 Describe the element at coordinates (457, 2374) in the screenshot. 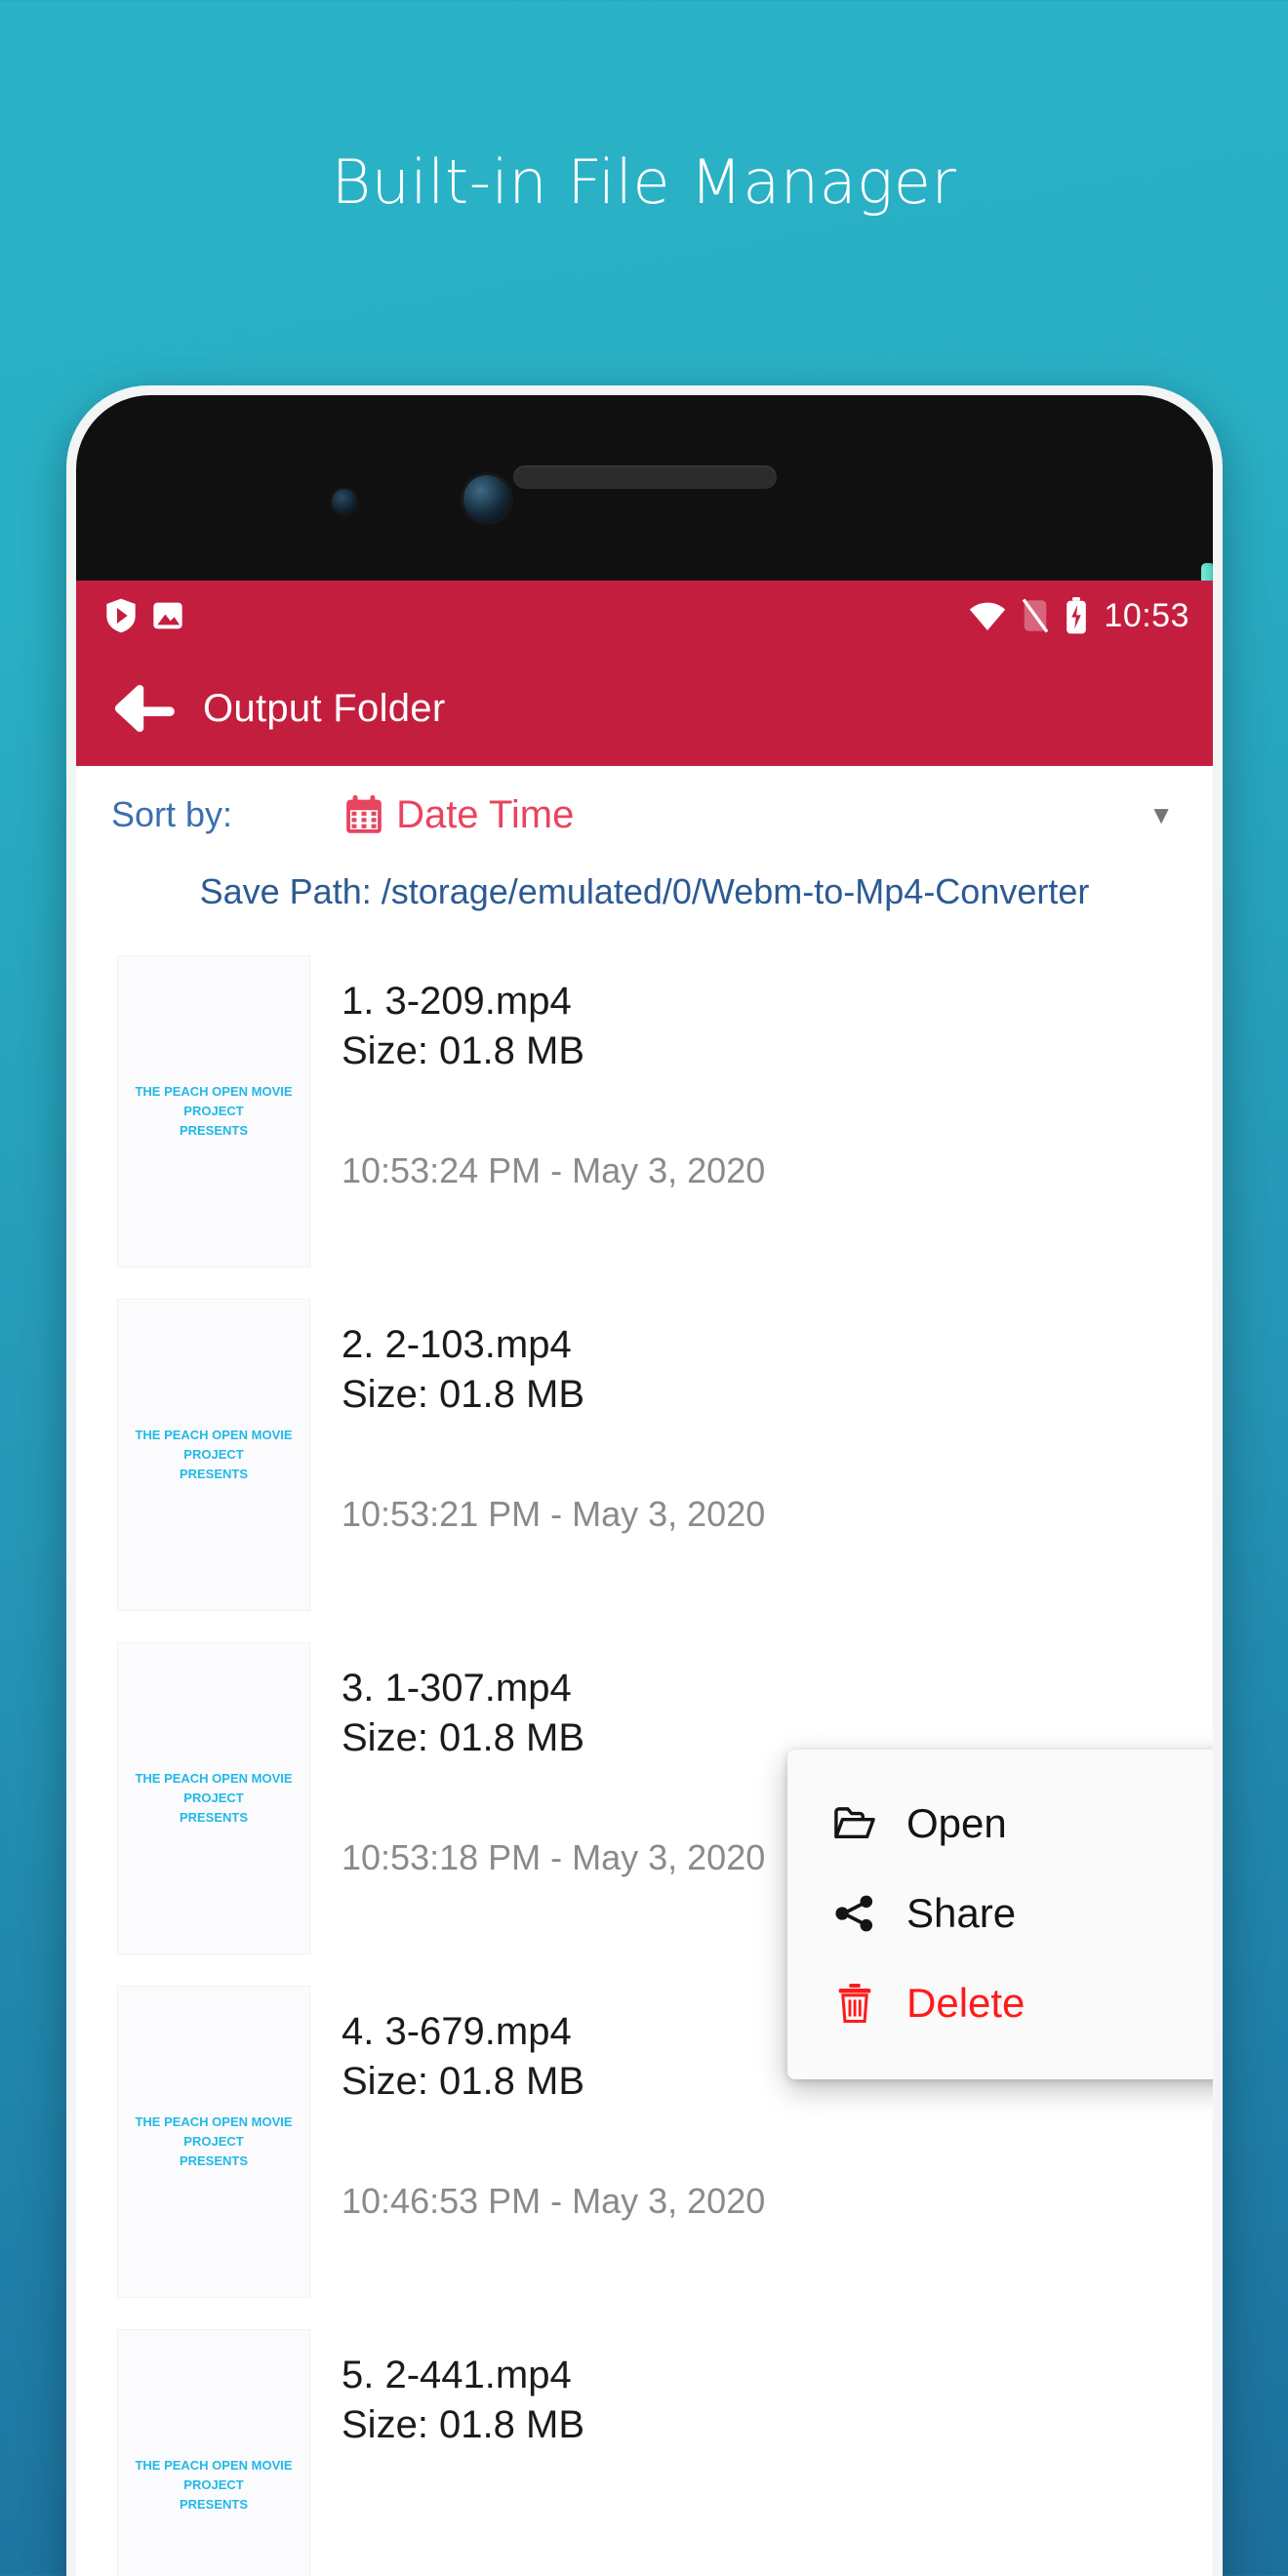

I see `file-name: 5. 2-441.mp4` at that location.